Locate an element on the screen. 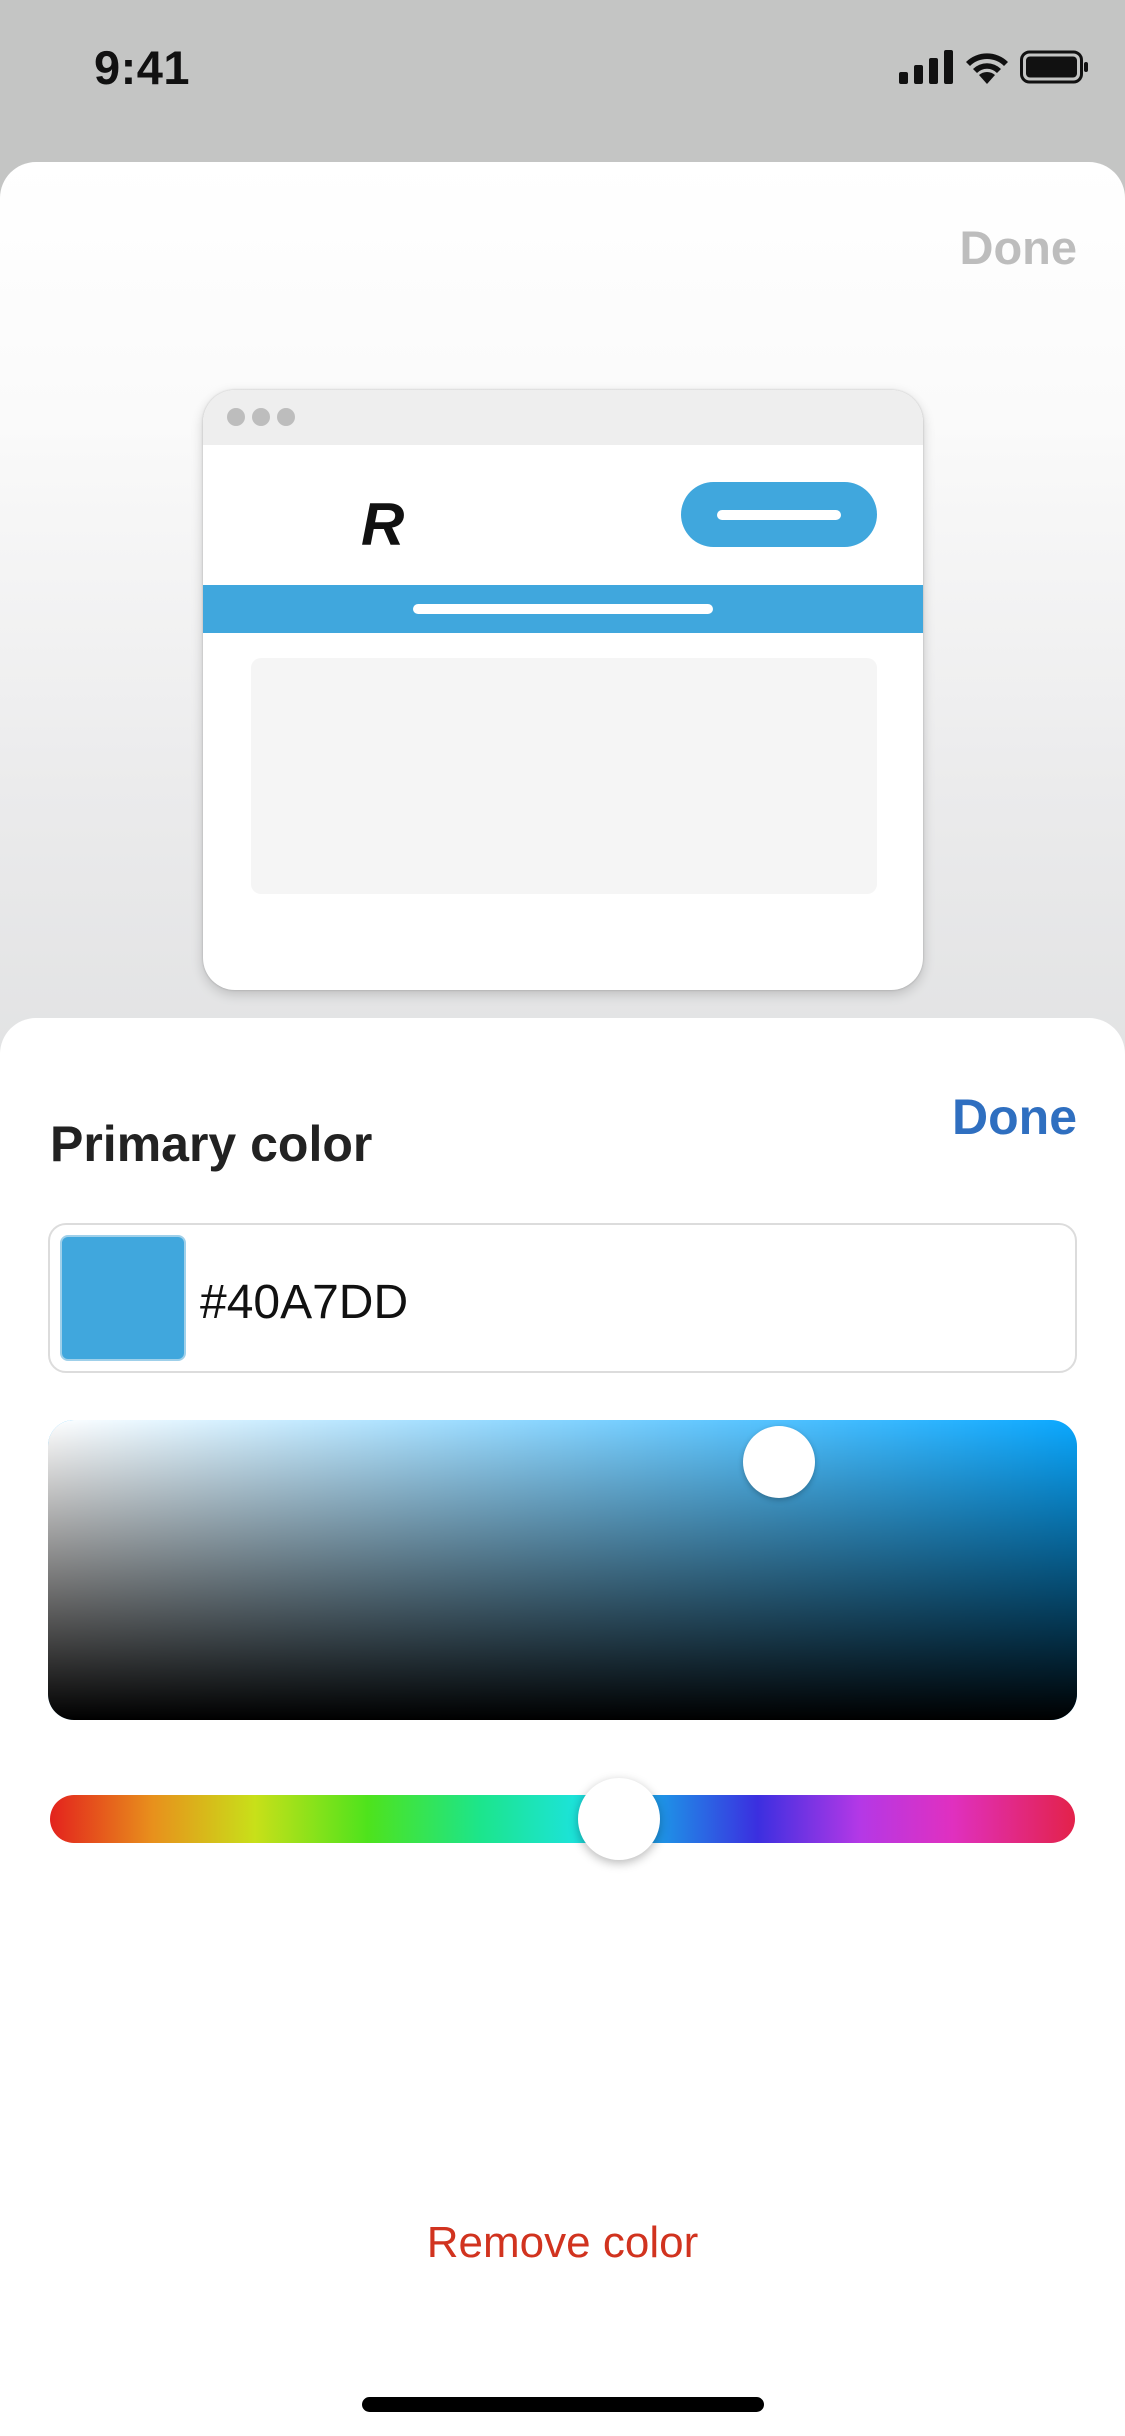 This screenshot has width=1125, height=2436. sheet-title: Primary color is located at coordinates (211, 1144).